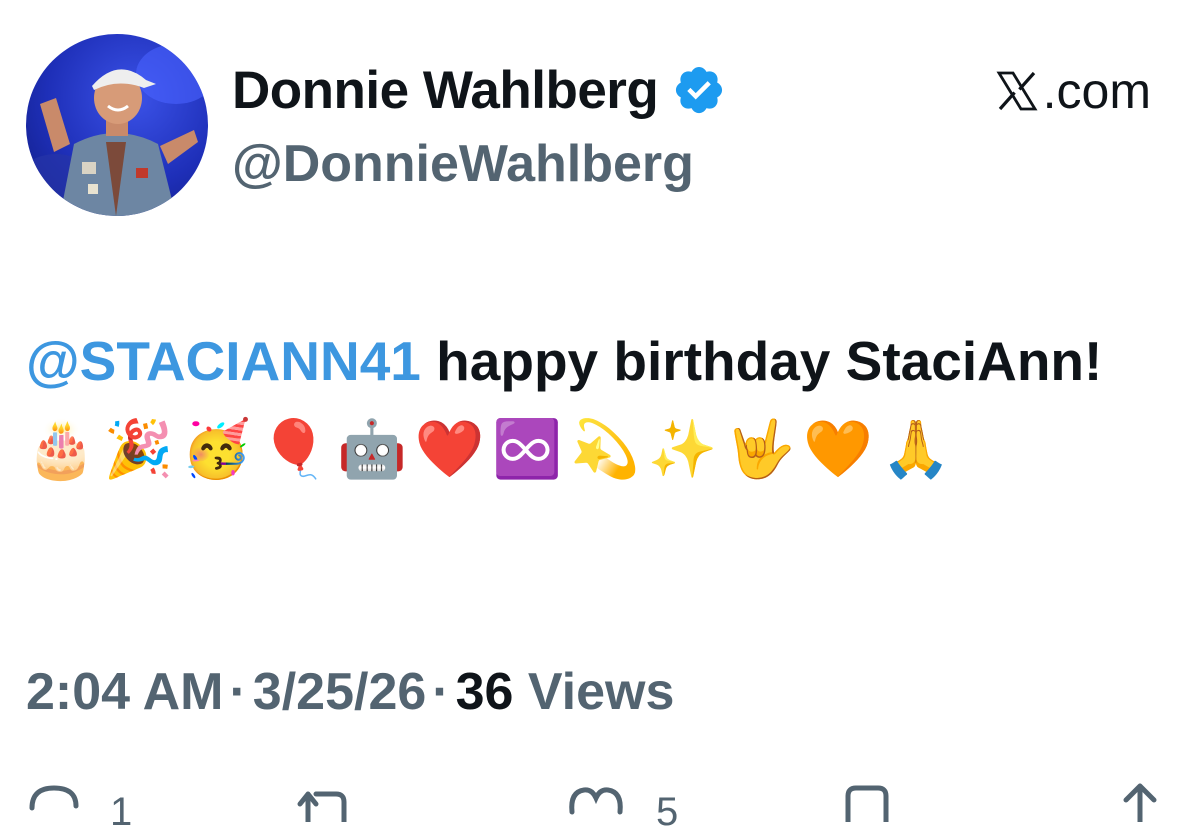 The width and height of the screenshot is (1199, 834). Describe the element at coordinates (916, 449) in the screenshot. I see `folded-hands-emoji: 🙏` at that location.